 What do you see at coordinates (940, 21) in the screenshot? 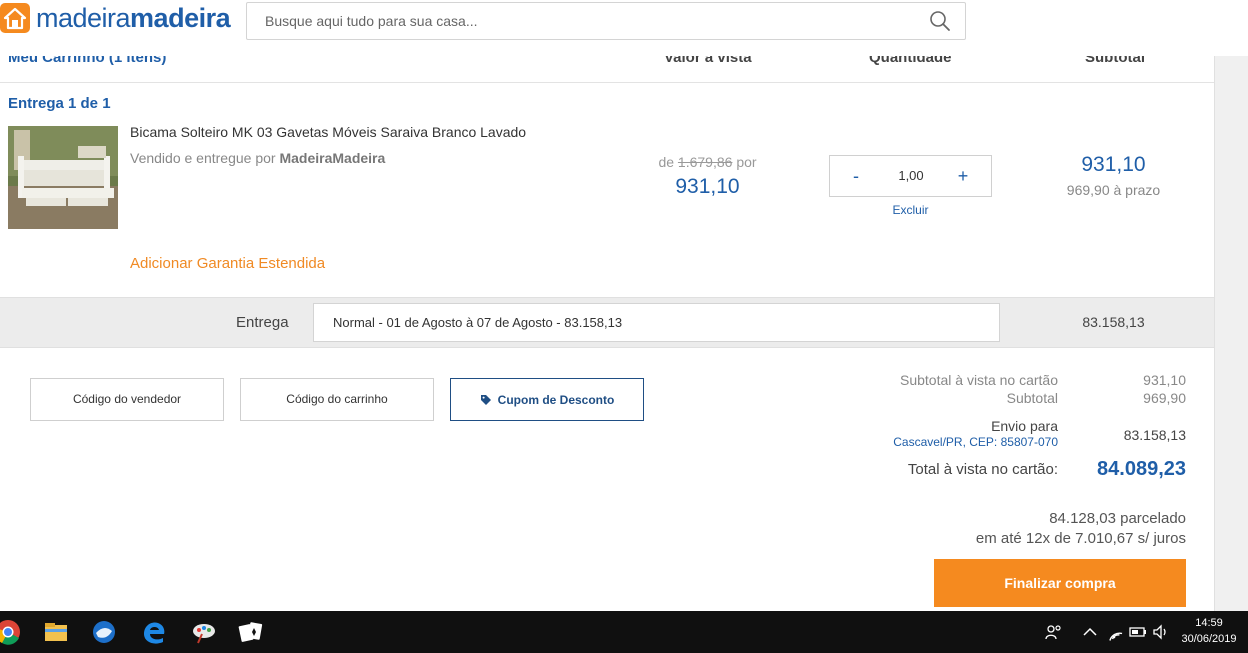
I see `search-icon` at bounding box center [940, 21].